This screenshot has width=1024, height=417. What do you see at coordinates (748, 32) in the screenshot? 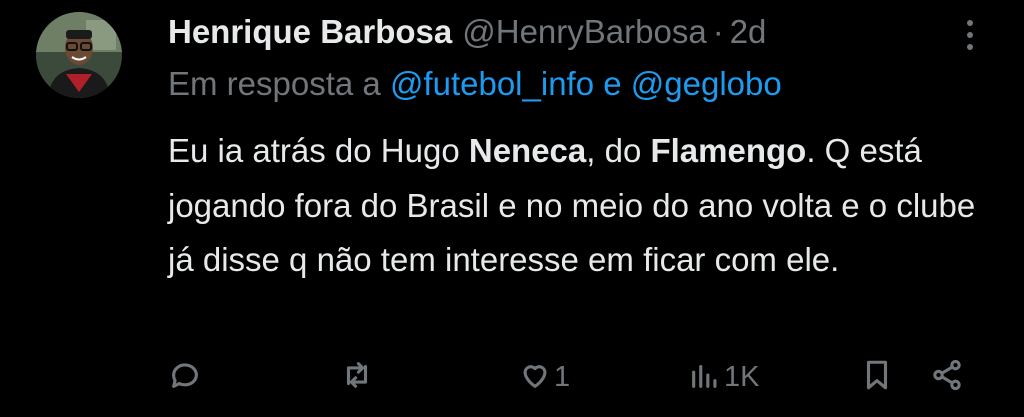
I see `tweet-age: 2d` at bounding box center [748, 32].